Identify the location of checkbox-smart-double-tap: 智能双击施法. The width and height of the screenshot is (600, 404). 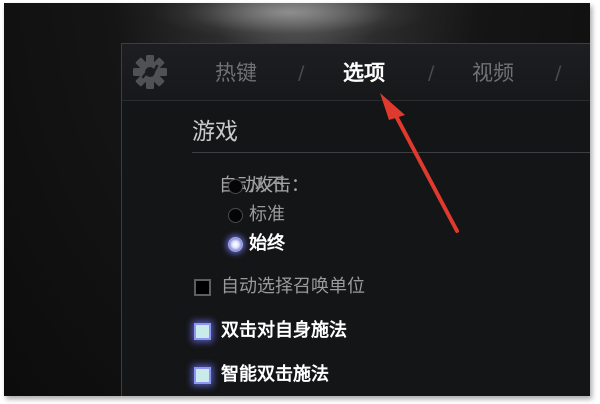
(261, 375).